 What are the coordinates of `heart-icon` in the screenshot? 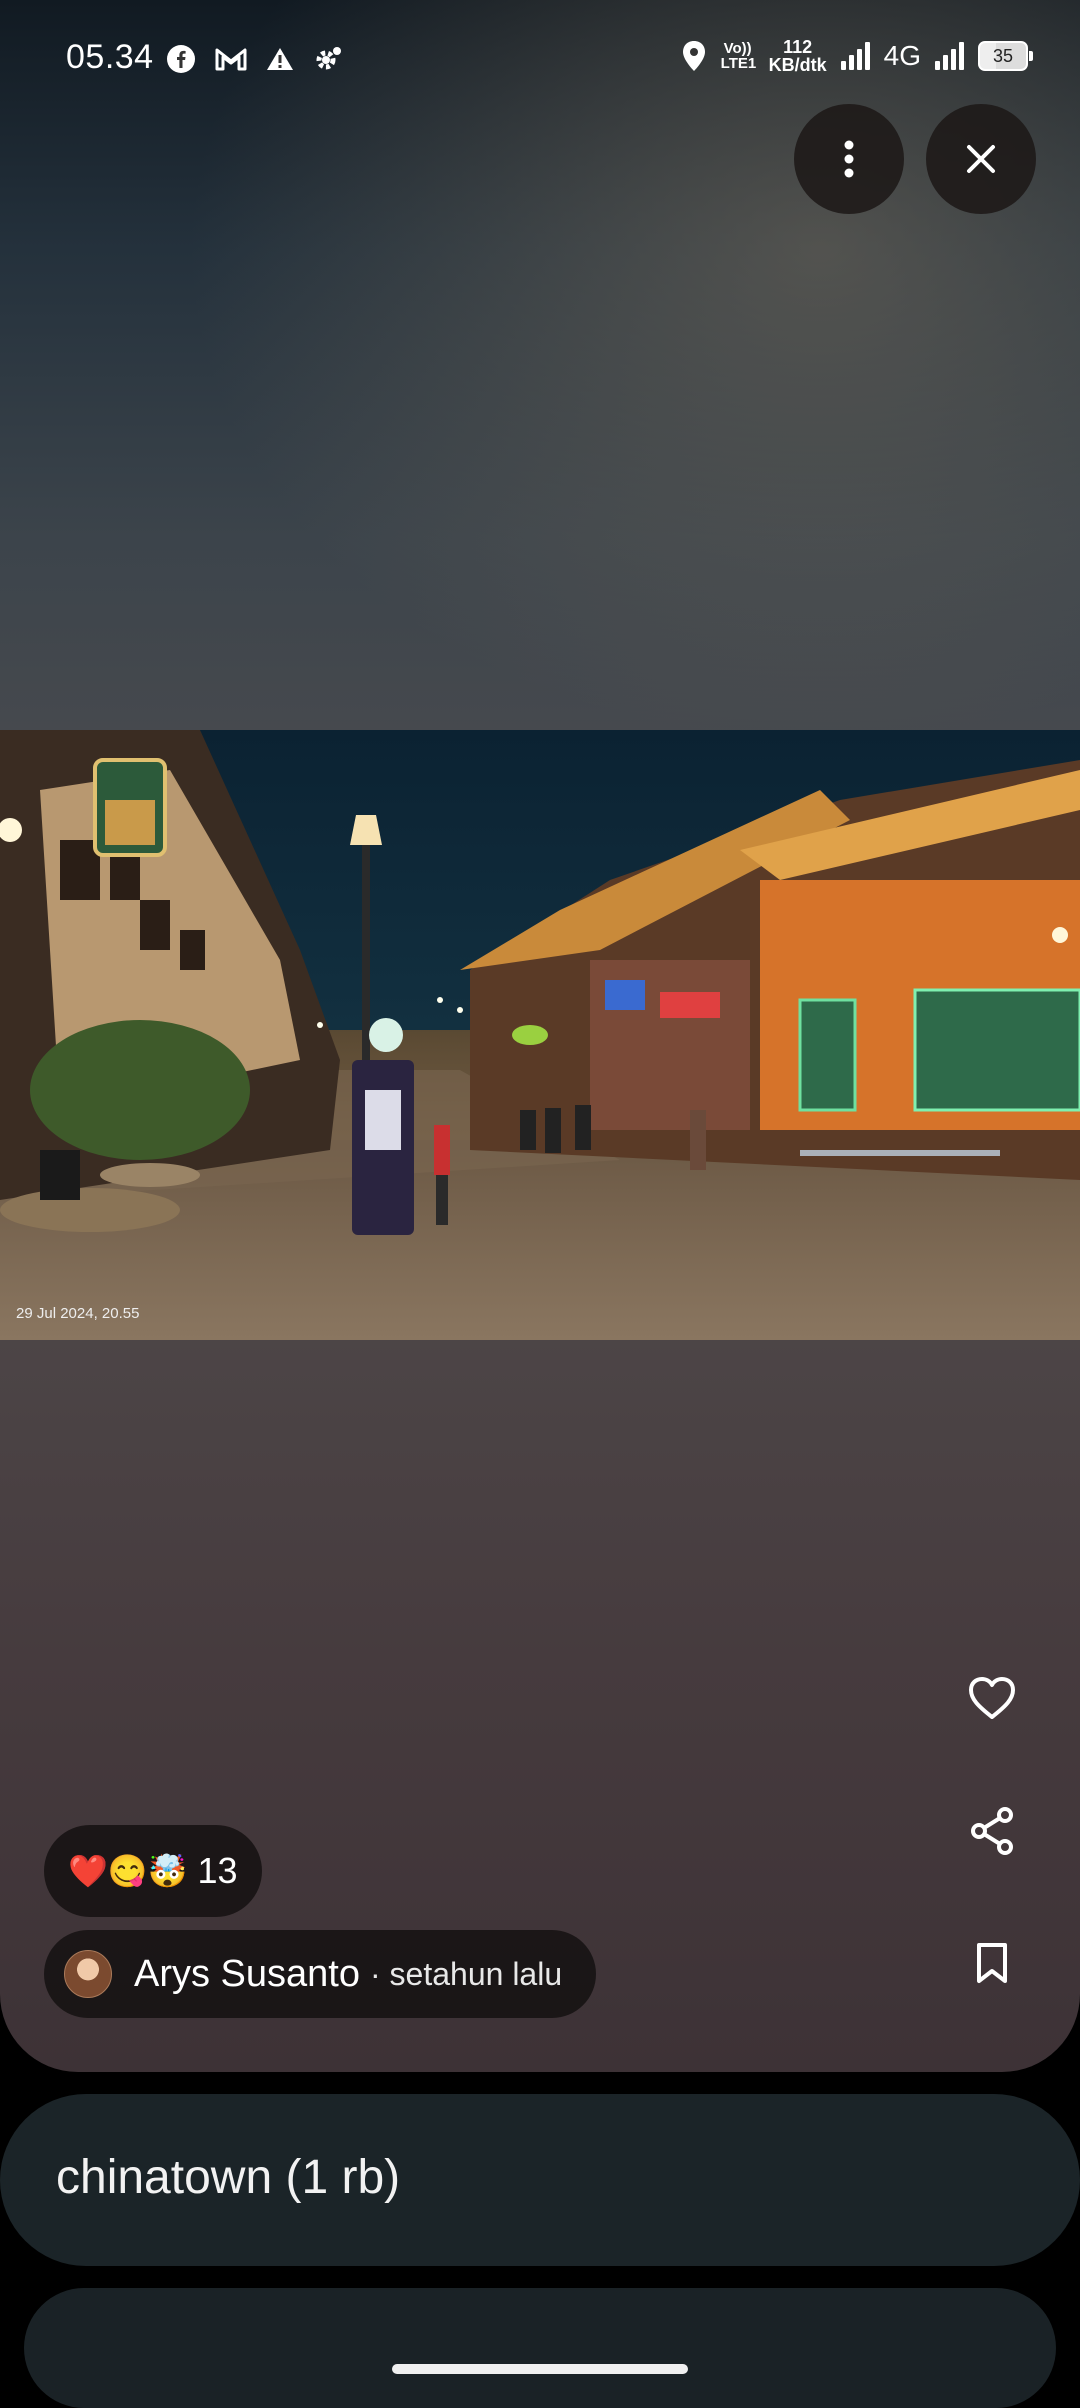 It's located at (992, 1698).